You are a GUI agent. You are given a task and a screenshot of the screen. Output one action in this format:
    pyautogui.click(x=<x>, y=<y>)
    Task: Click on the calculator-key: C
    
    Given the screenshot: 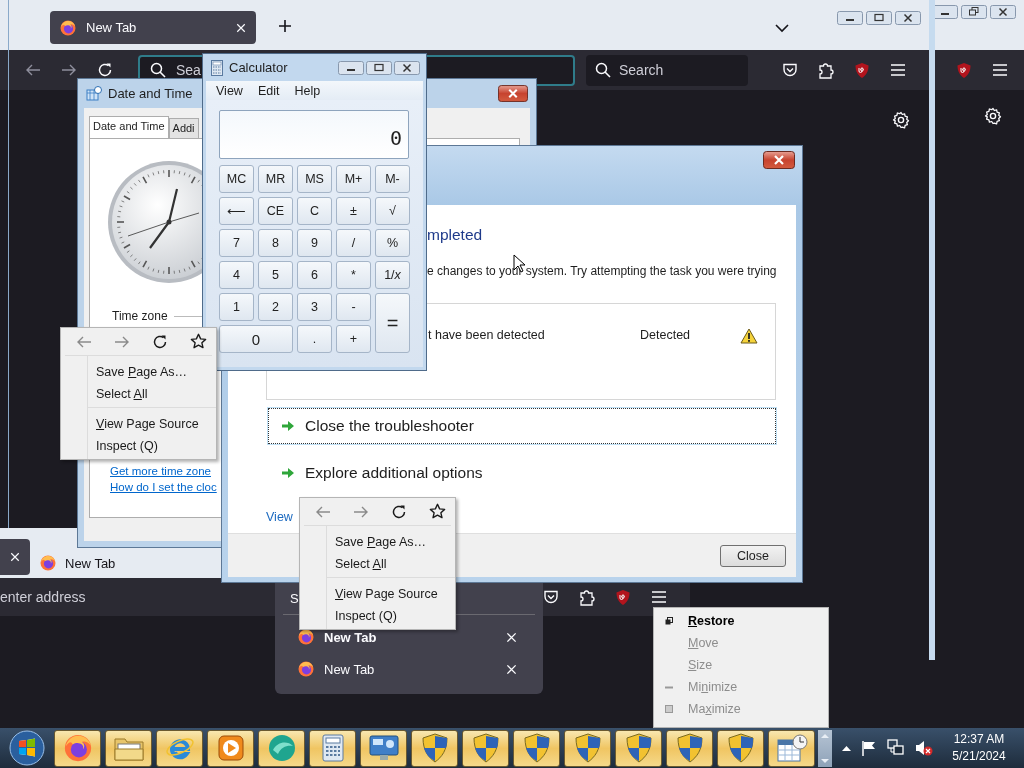 What is the action you would take?
    pyautogui.click(x=314, y=211)
    